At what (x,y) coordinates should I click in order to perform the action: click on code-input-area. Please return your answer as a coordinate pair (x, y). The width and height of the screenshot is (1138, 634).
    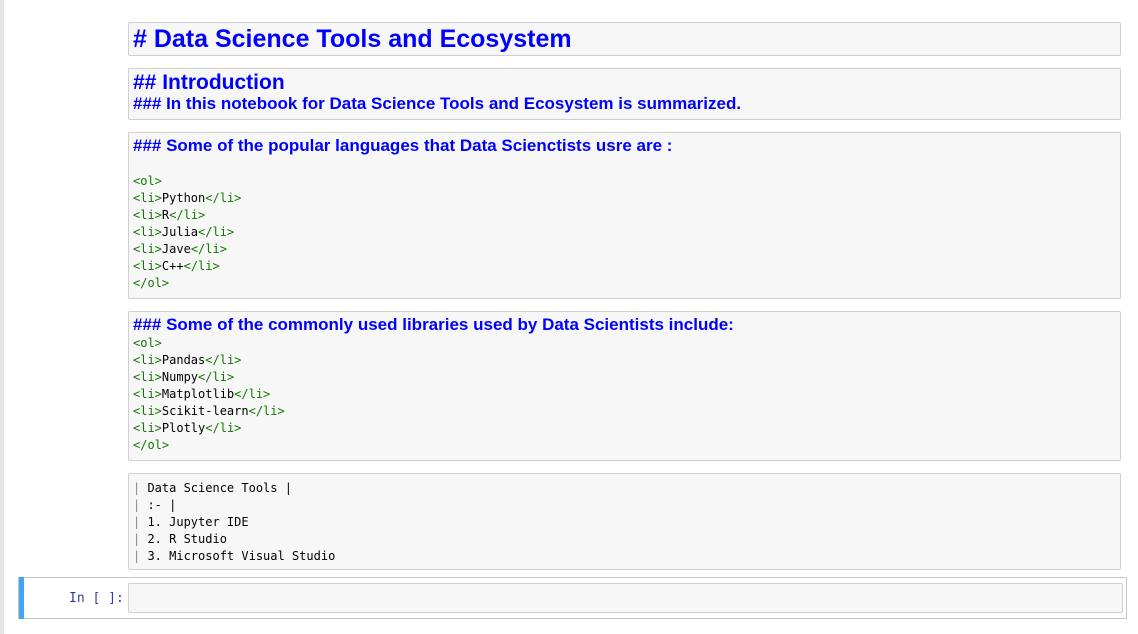
    Looking at the image, I should click on (625, 598).